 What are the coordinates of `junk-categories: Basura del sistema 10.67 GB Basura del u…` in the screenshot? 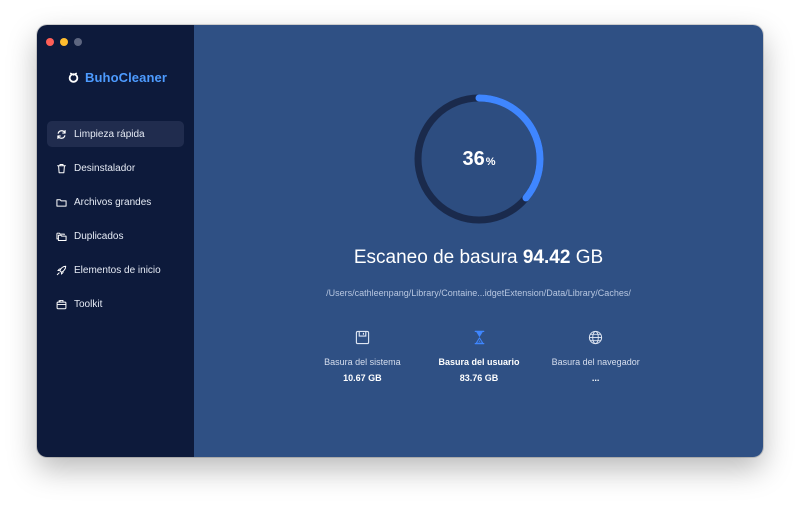 It's located at (479, 356).